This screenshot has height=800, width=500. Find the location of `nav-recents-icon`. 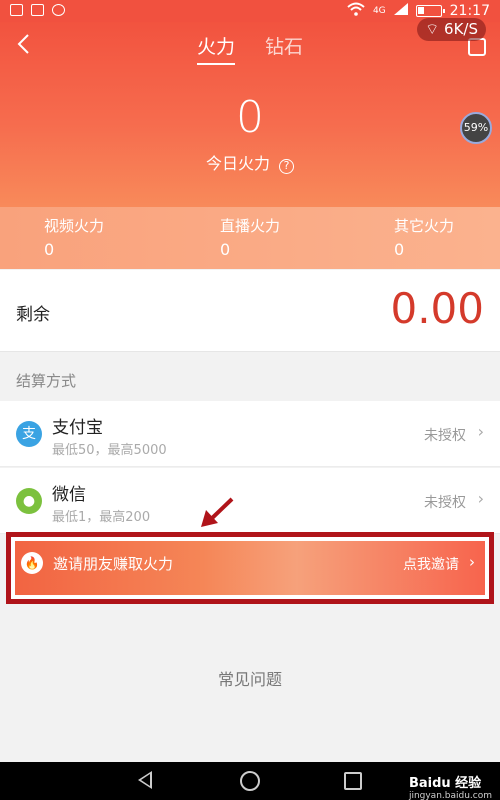

nav-recents-icon is located at coordinates (353, 781).